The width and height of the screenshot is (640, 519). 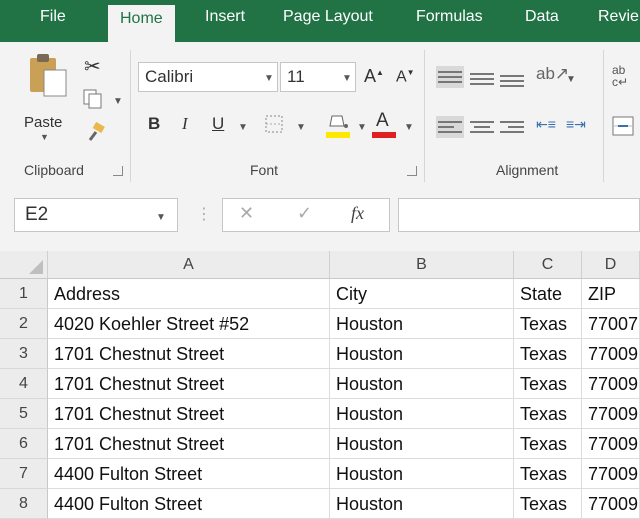 I want to click on formula-input, so click(x=519, y=215).